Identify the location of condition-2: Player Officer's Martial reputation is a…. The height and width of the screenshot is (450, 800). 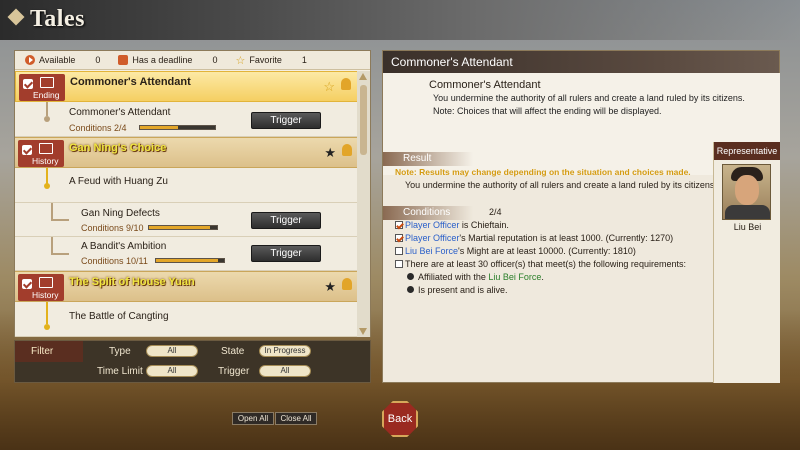
(539, 238).